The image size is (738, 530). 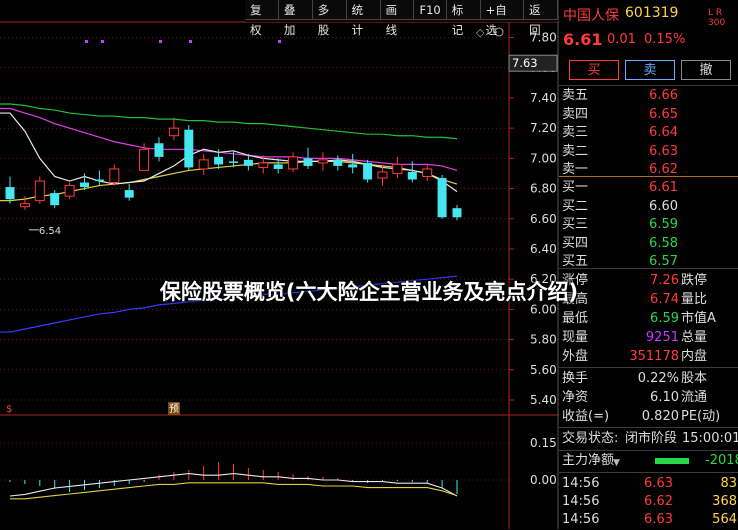 What do you see at coordinates (665, 39) in the screenshot?
I see `price-change-pct: 0.15%` at bounding box center [665, 39].